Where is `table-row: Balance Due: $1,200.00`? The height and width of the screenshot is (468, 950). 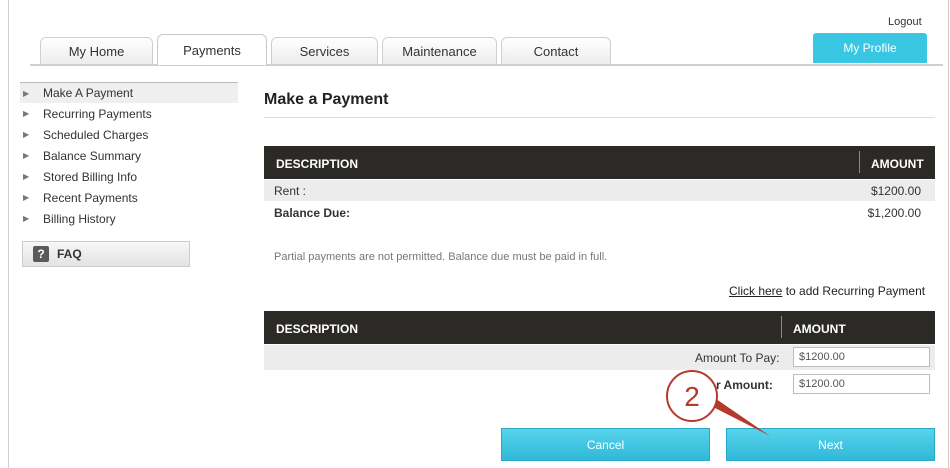
table-row: Balance Due: $1,200.00 is located at coordinates (599, 212).